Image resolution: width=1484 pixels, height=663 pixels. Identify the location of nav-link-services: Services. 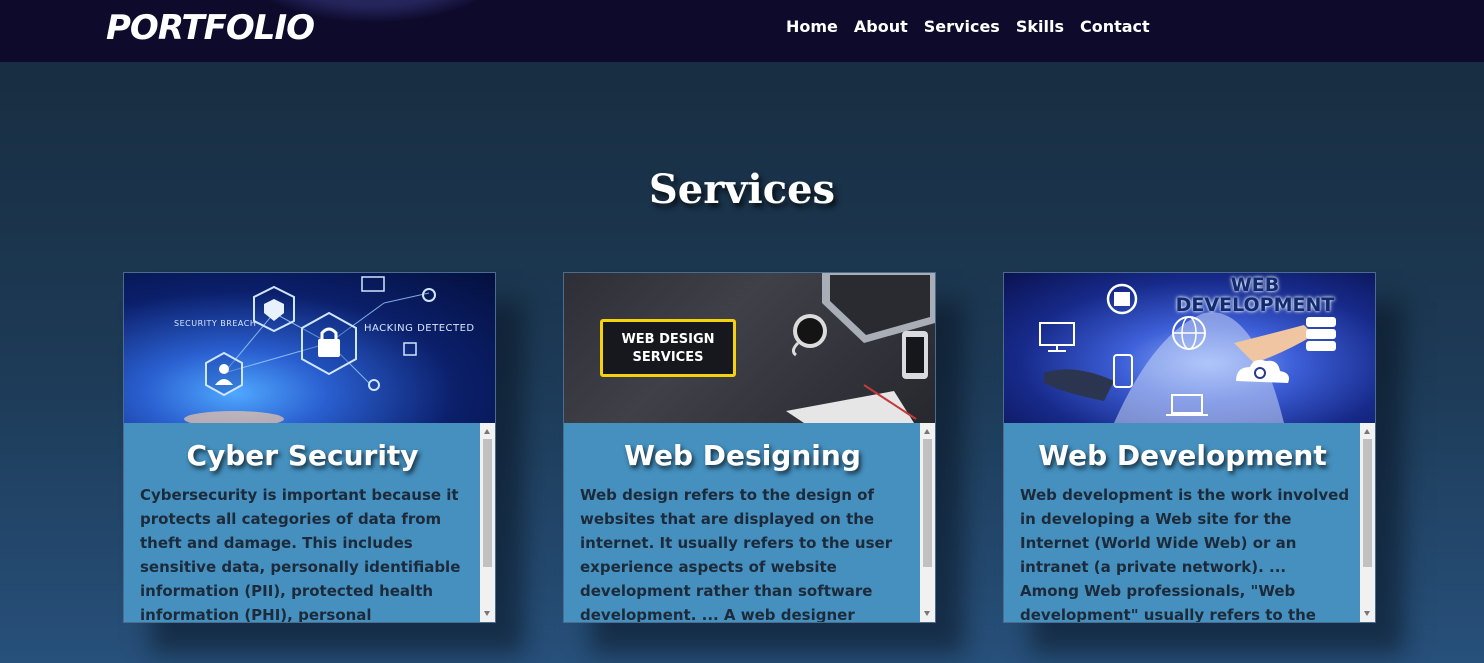
(962, 26).